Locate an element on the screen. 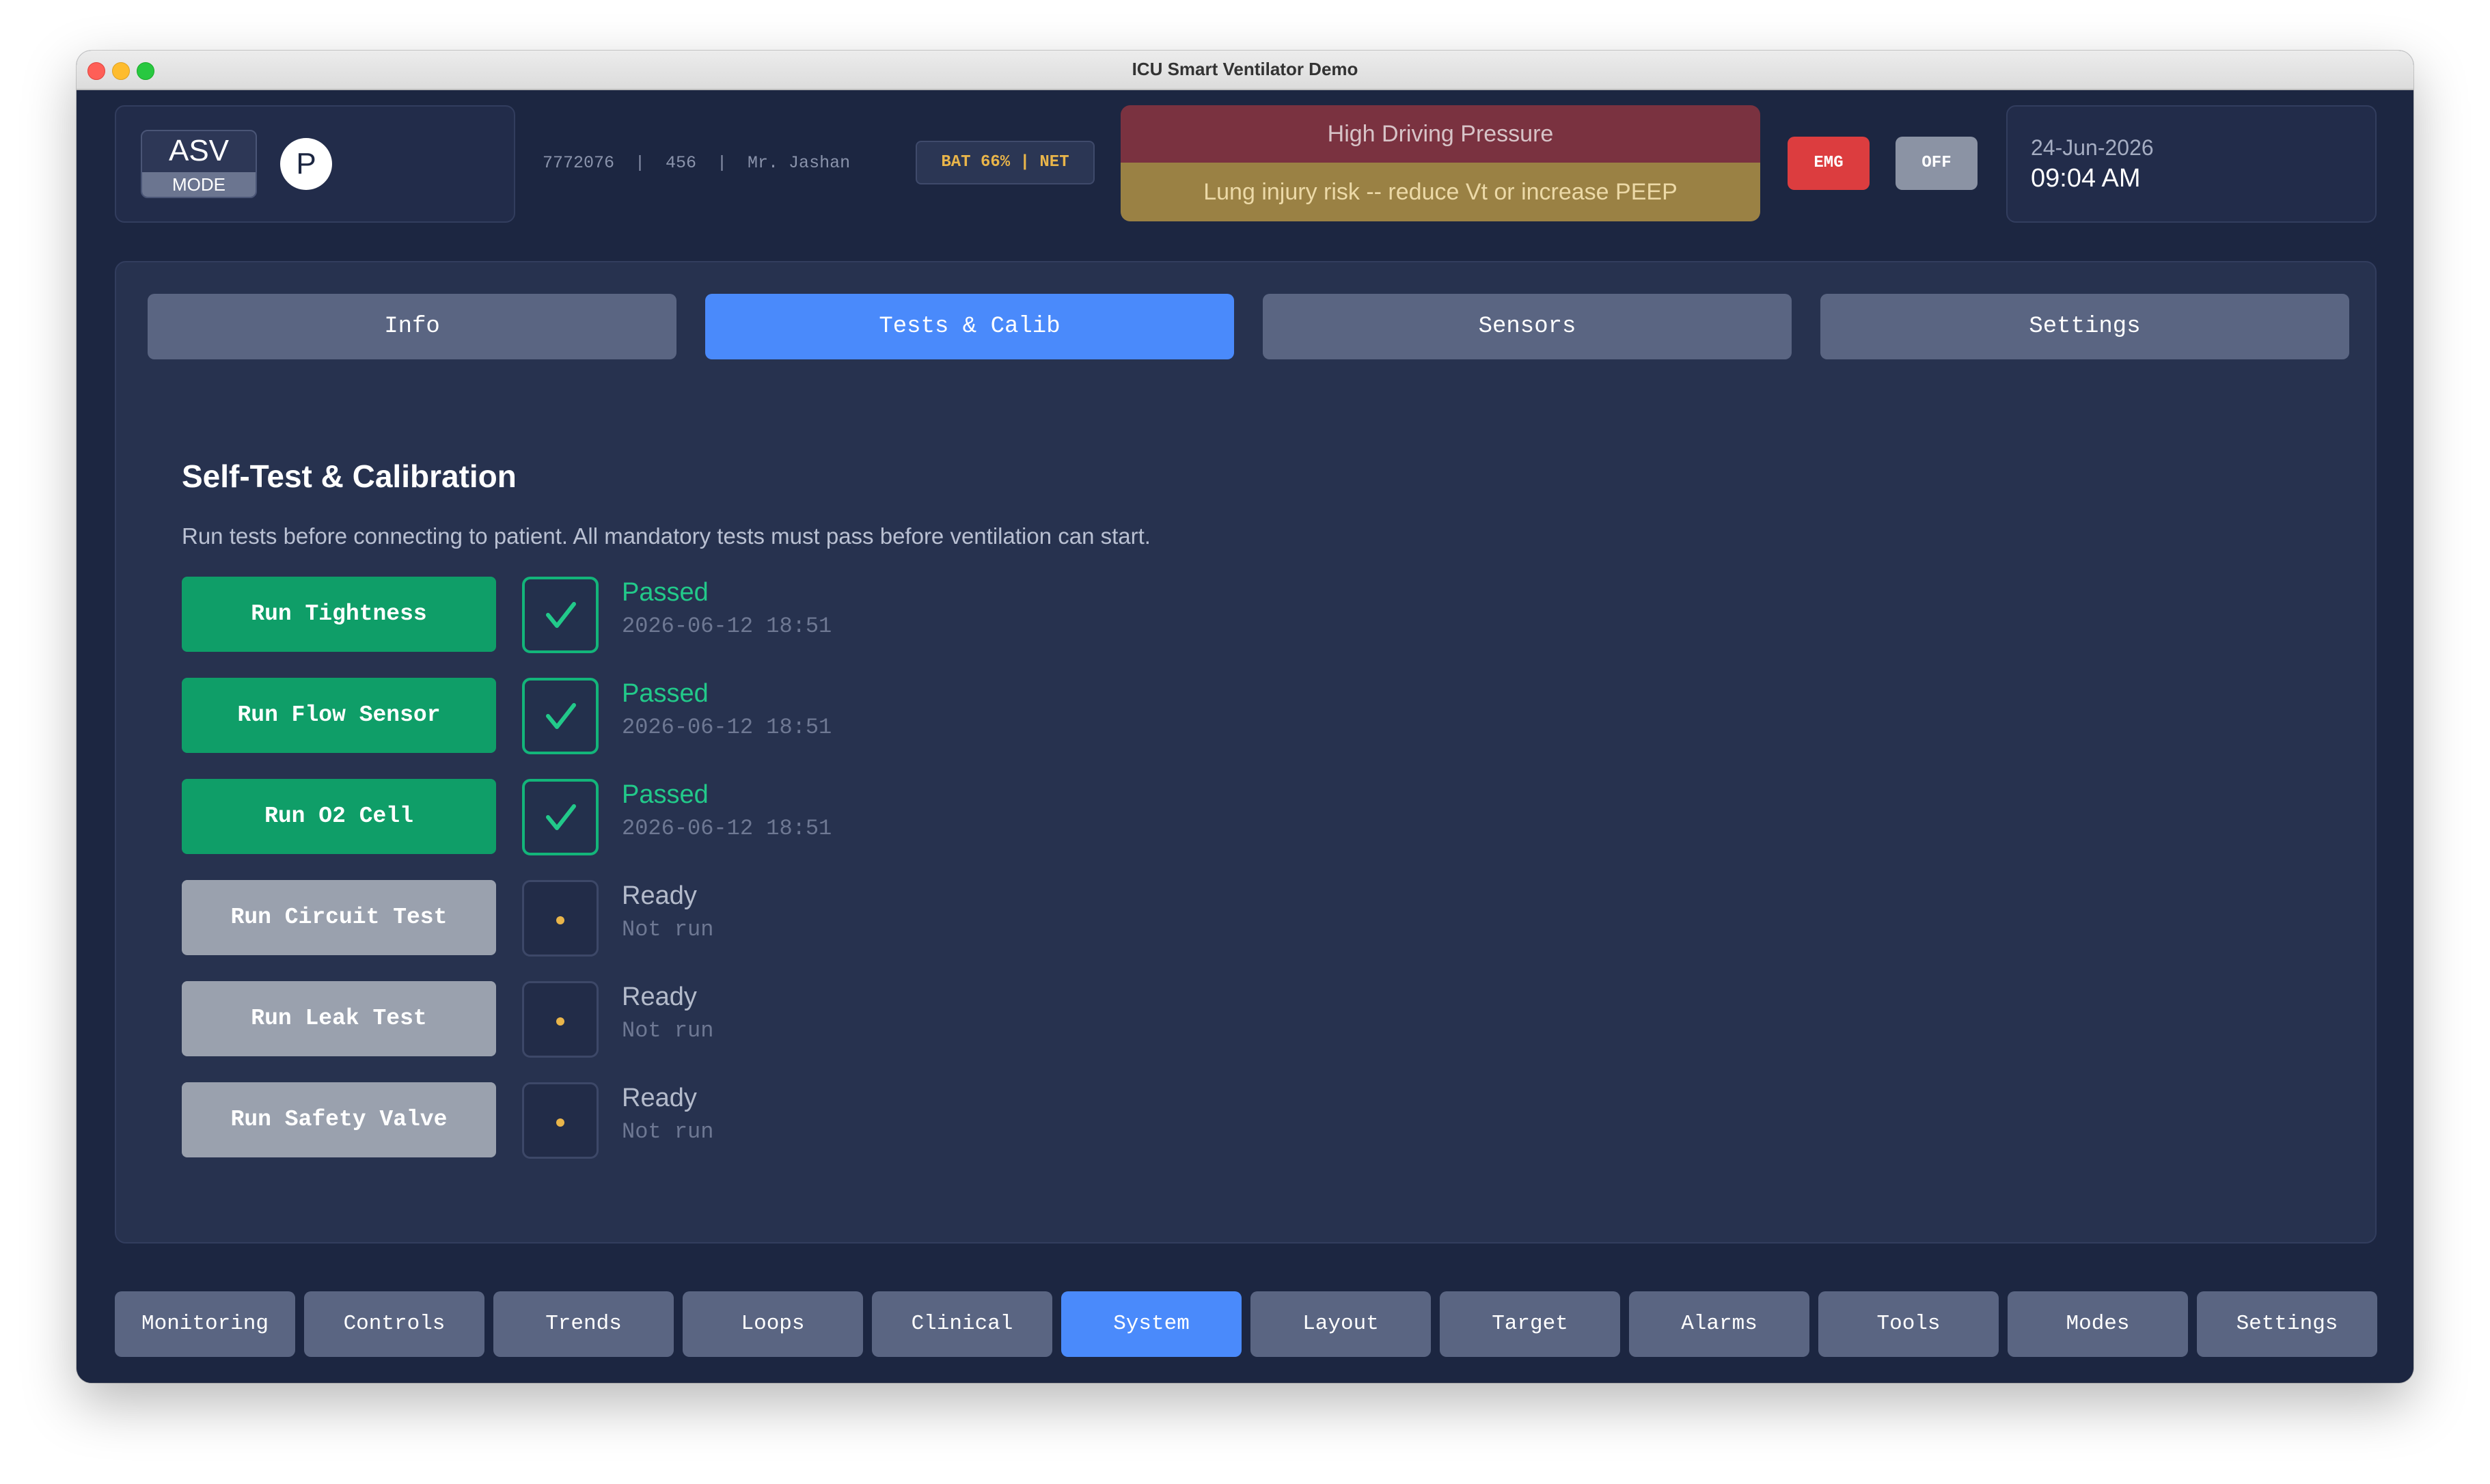 The image size is (2490, 1484). tab-settings: Settings is located at coordinates (2084, 327).